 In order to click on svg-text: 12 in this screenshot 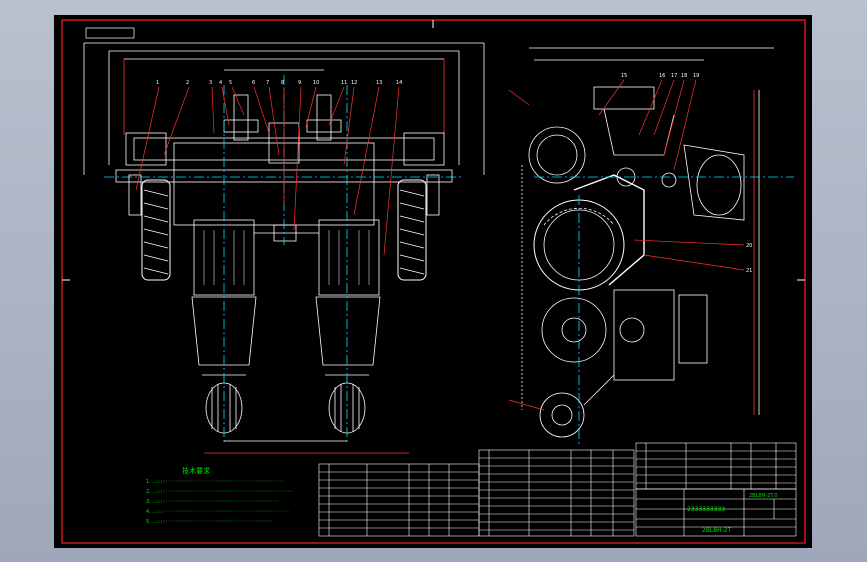, I will do `click(354, 83)`.